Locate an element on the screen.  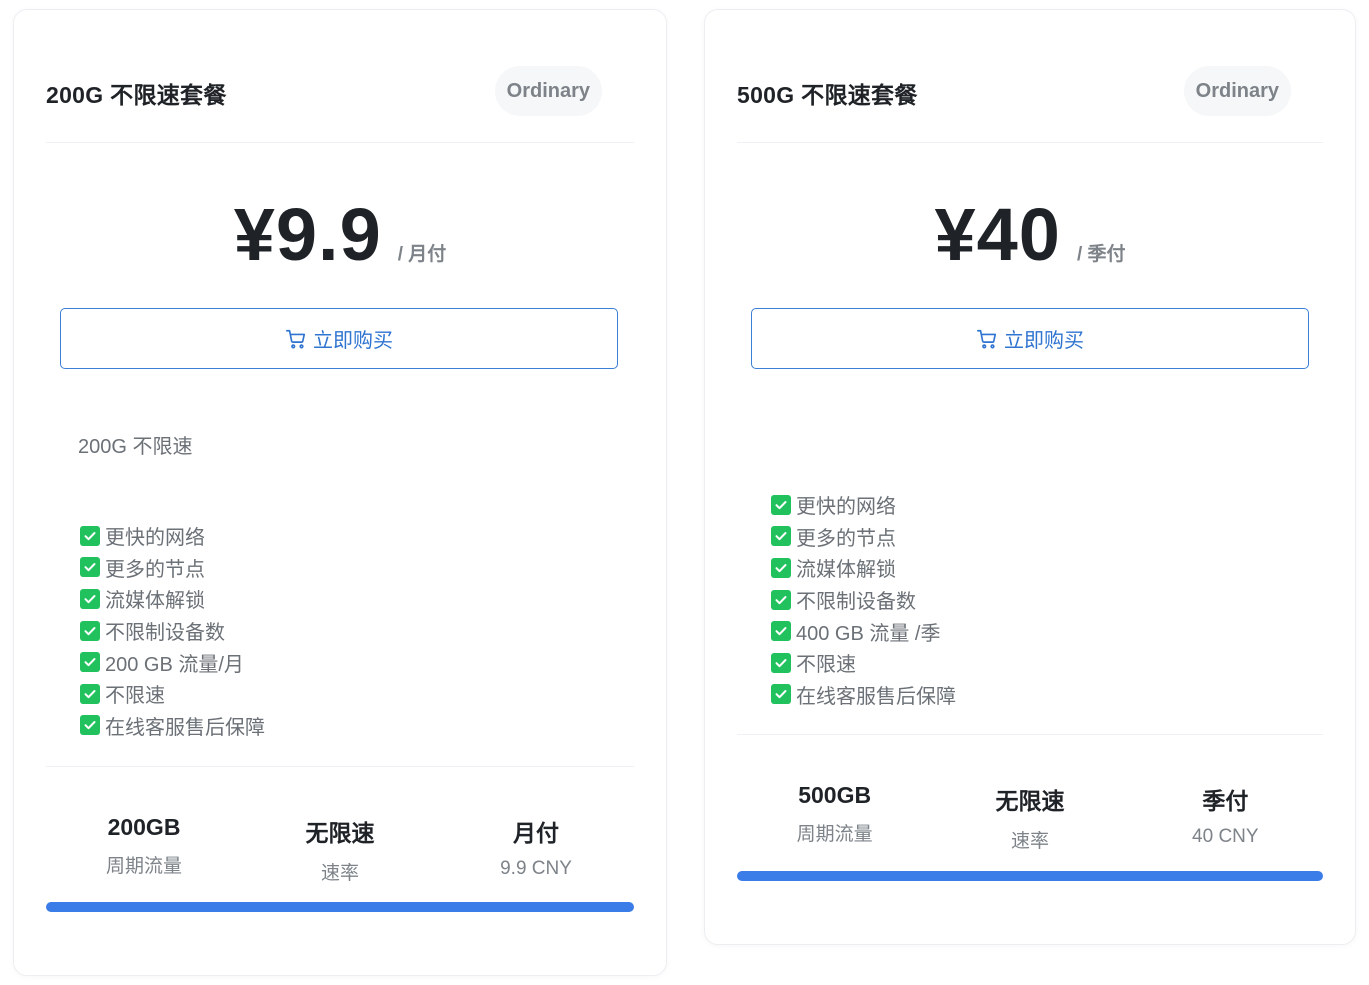
feature-text: 400 GB 流量 /季 is located at coordinates (868, 633).